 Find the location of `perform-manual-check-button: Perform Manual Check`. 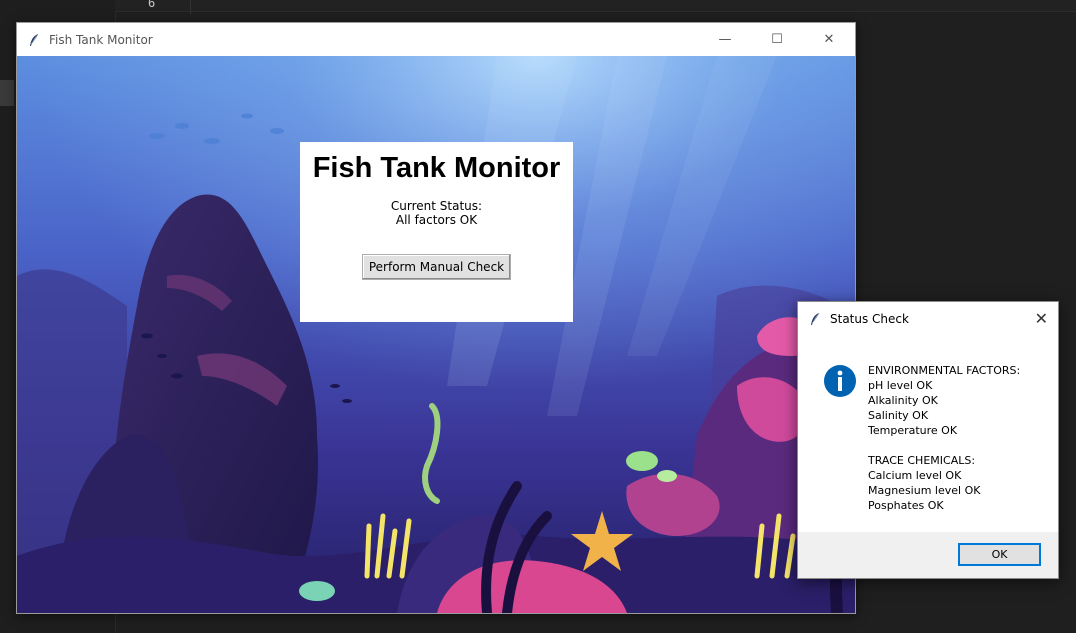

perform-manual-check-button: Perform Manual Check is located at coordinates (436, 267).